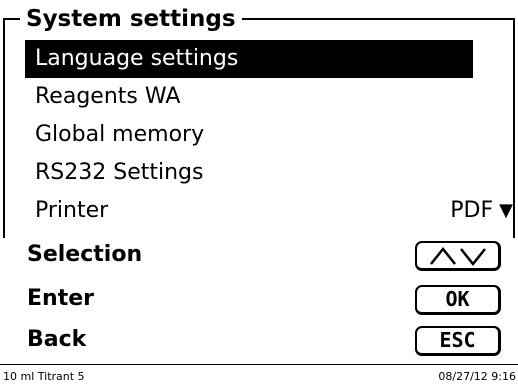 The image size is (518, 387). Describe the element at coordinates (269, 299) in the screenshot. I see `softkey-row-enter: Enter OK` at that location.